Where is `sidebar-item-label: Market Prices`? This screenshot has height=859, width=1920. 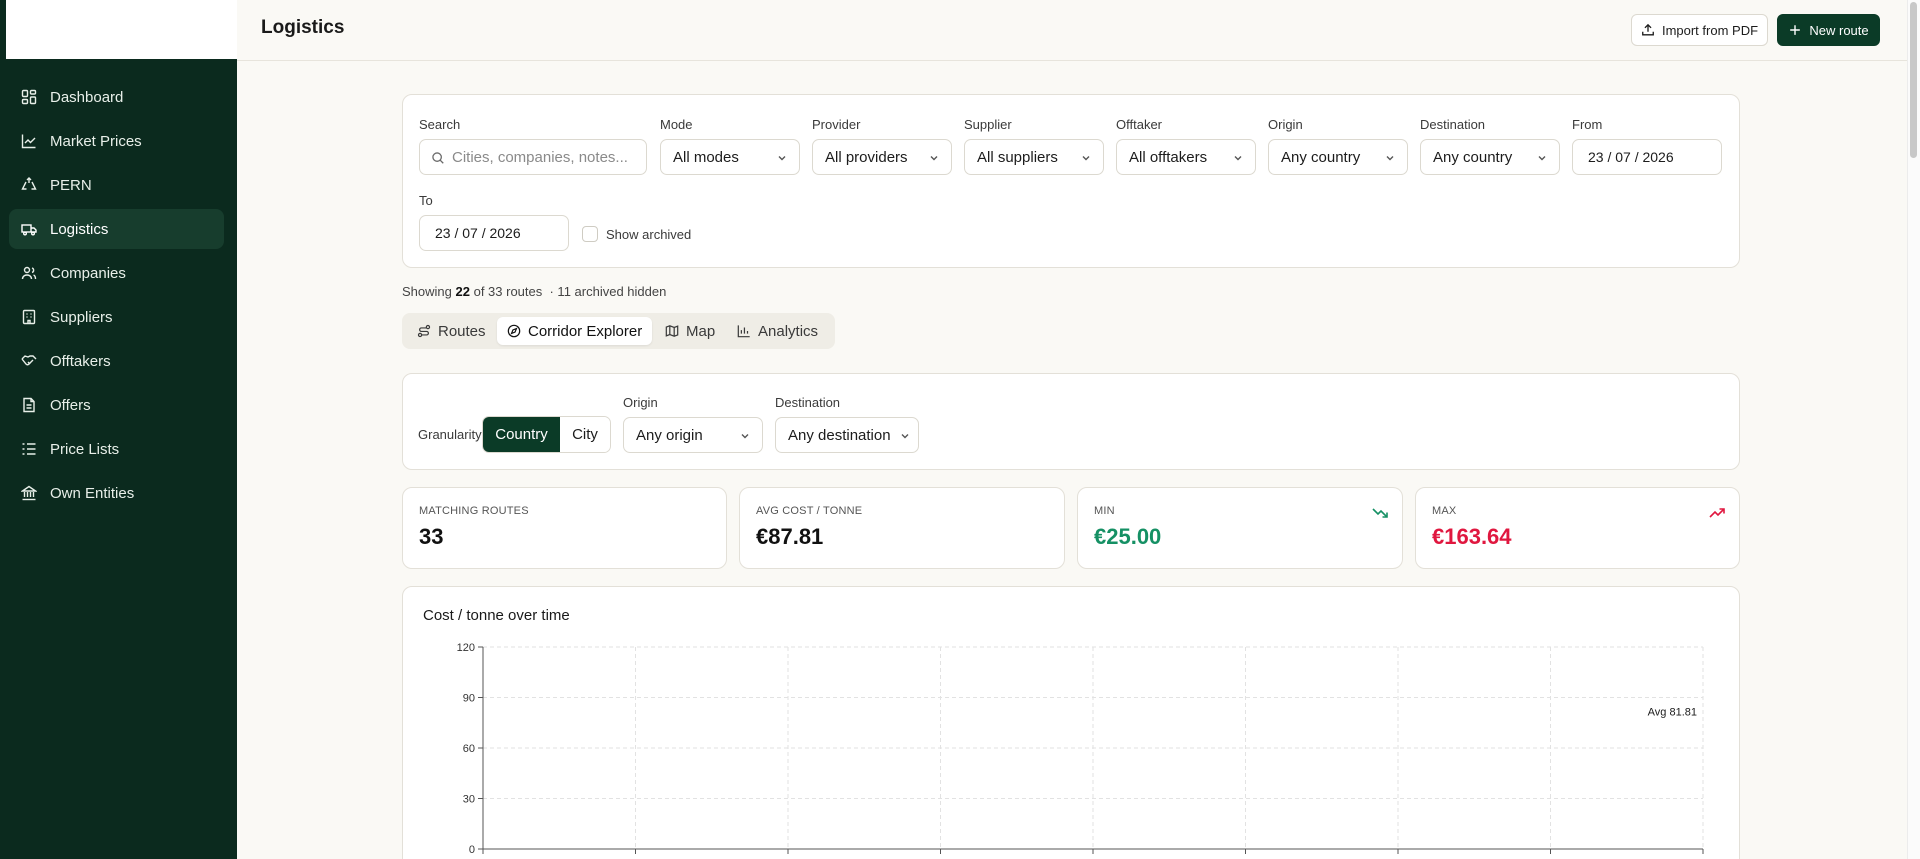 sidebar-item-label: Market Prices is located at coordinates (96, 141).